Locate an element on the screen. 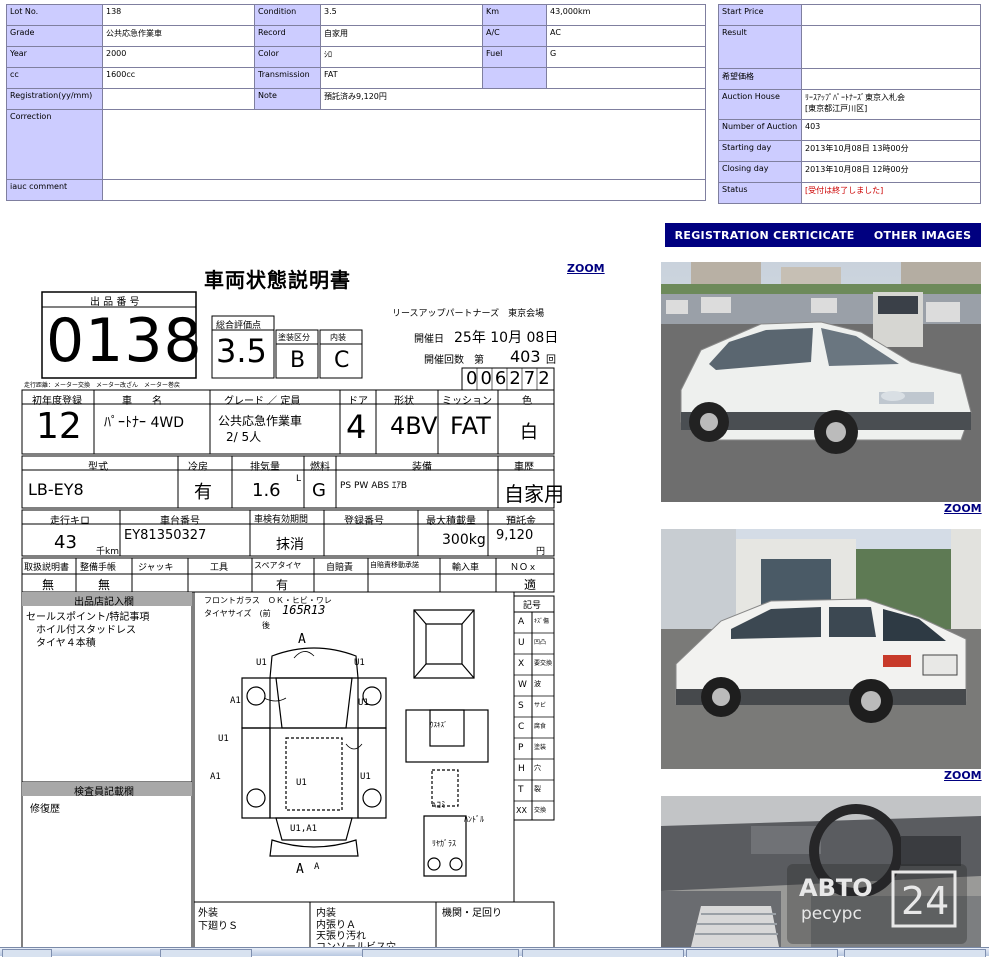 Image resolution: width=989 pixels, height=957 pixels. sheet-count-value: 403 is located at coordinates (525, 356).